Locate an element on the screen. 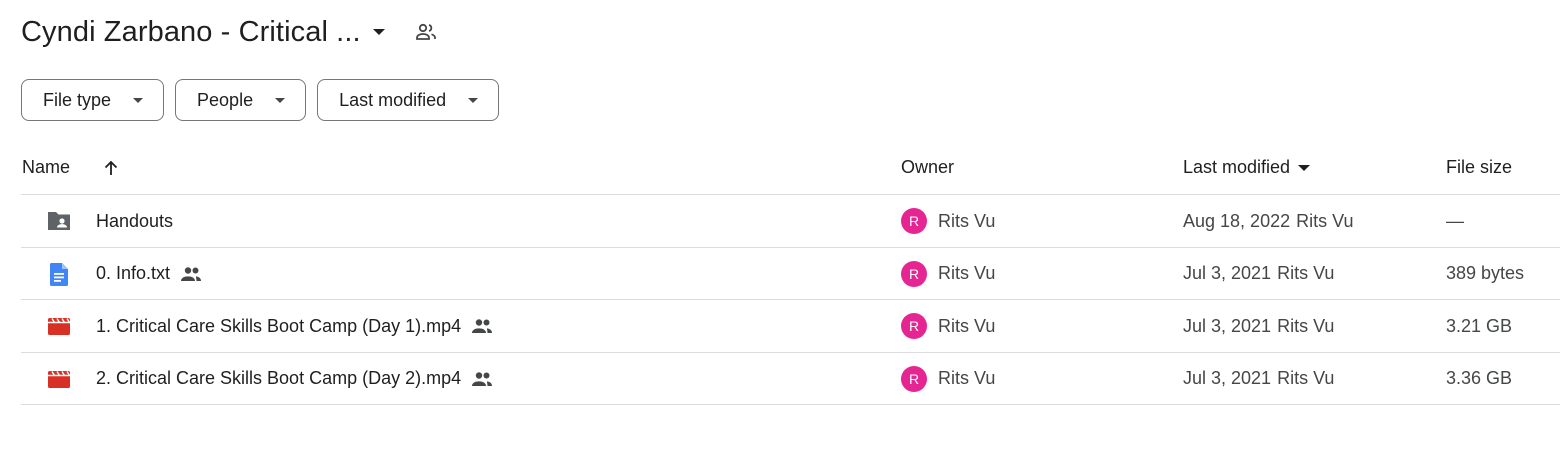 Image resolution: width=1560 pixels, height=474 pixels. last-modified-filter: Last modified is located at coordinates (408, 100).